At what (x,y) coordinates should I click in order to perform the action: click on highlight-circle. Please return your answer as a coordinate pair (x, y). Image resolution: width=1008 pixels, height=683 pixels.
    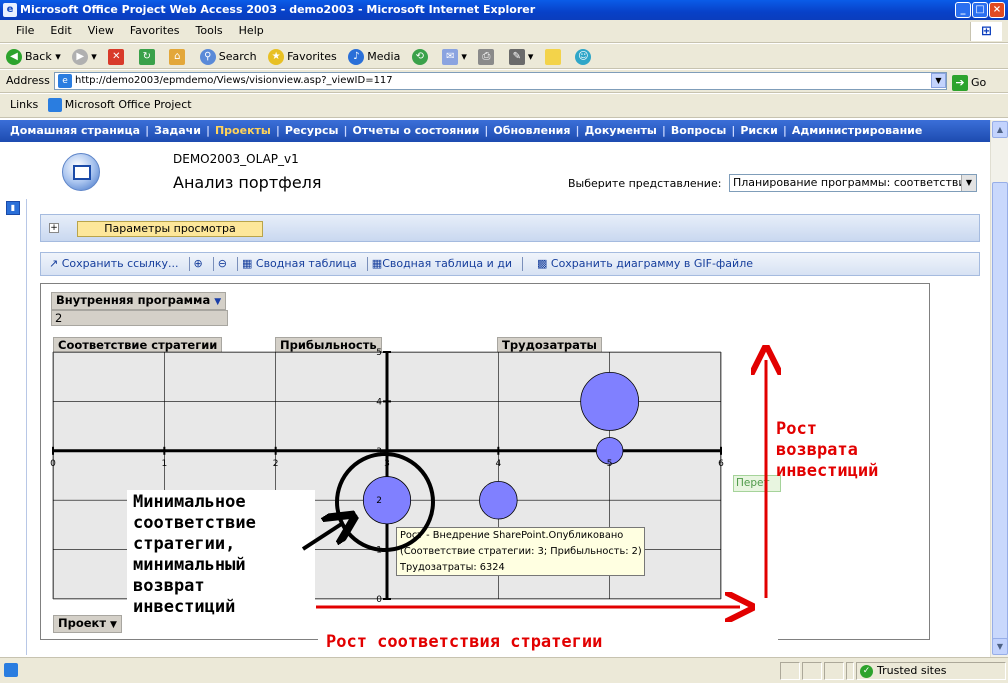
    Looking at the image, I should click on (385, 502).